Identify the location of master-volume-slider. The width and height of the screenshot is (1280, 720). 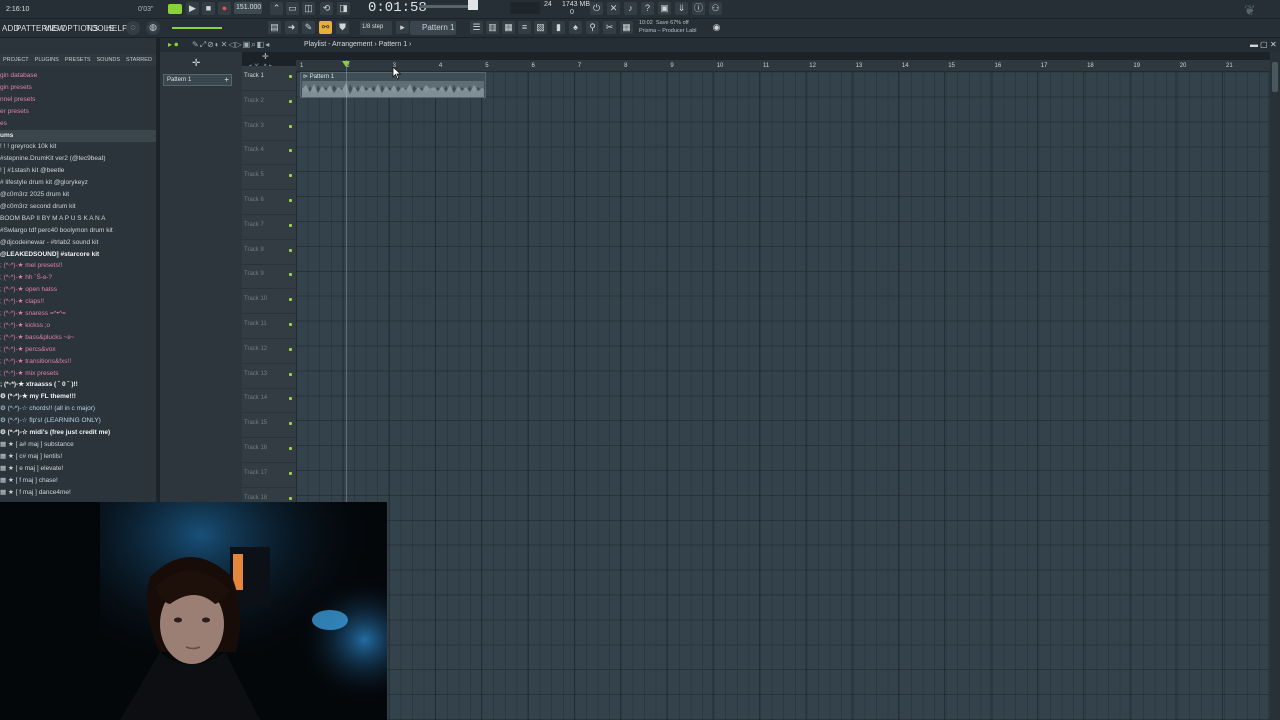
(445, 6).